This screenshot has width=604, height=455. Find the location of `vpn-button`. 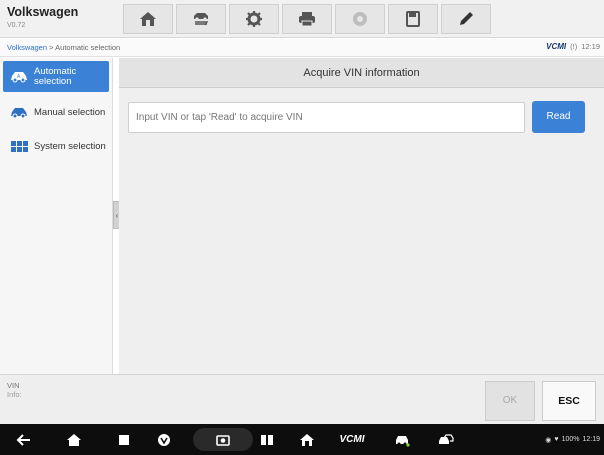

vpn-button is located at coordinates (164, 439).